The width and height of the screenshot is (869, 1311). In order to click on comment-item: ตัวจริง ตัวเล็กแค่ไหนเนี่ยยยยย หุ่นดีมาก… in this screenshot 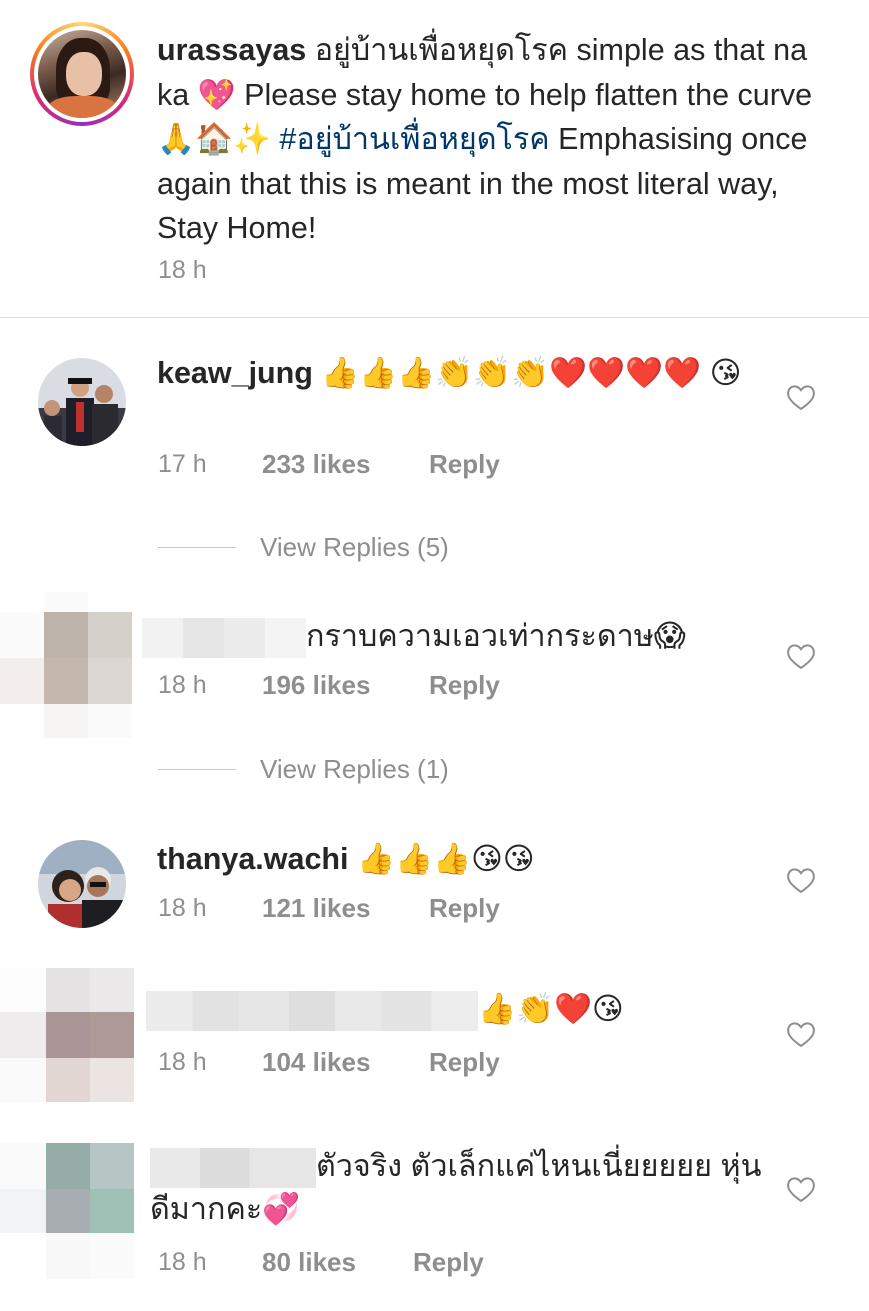, I will do `click(434, 1223)`.